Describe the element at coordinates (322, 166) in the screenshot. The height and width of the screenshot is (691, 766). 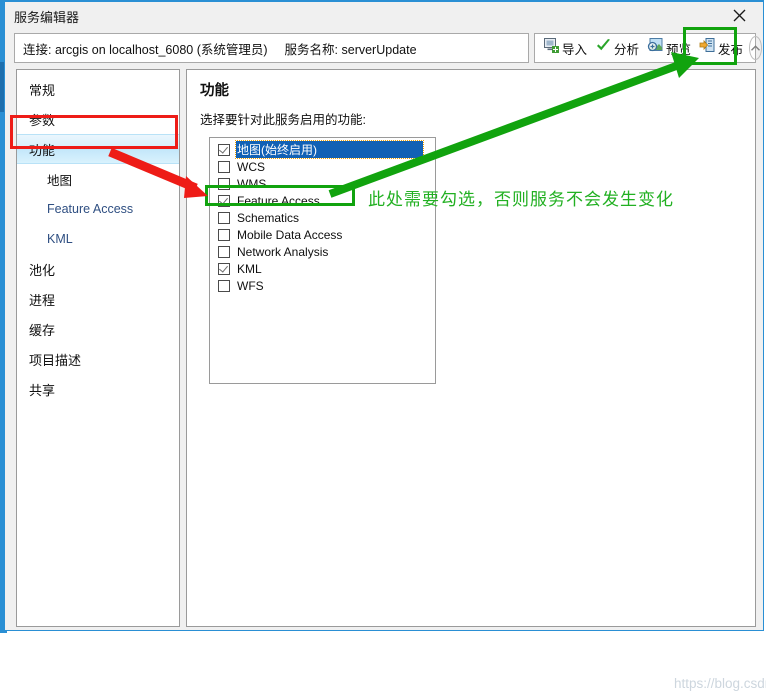
I see `list-item: WCS` at that location.